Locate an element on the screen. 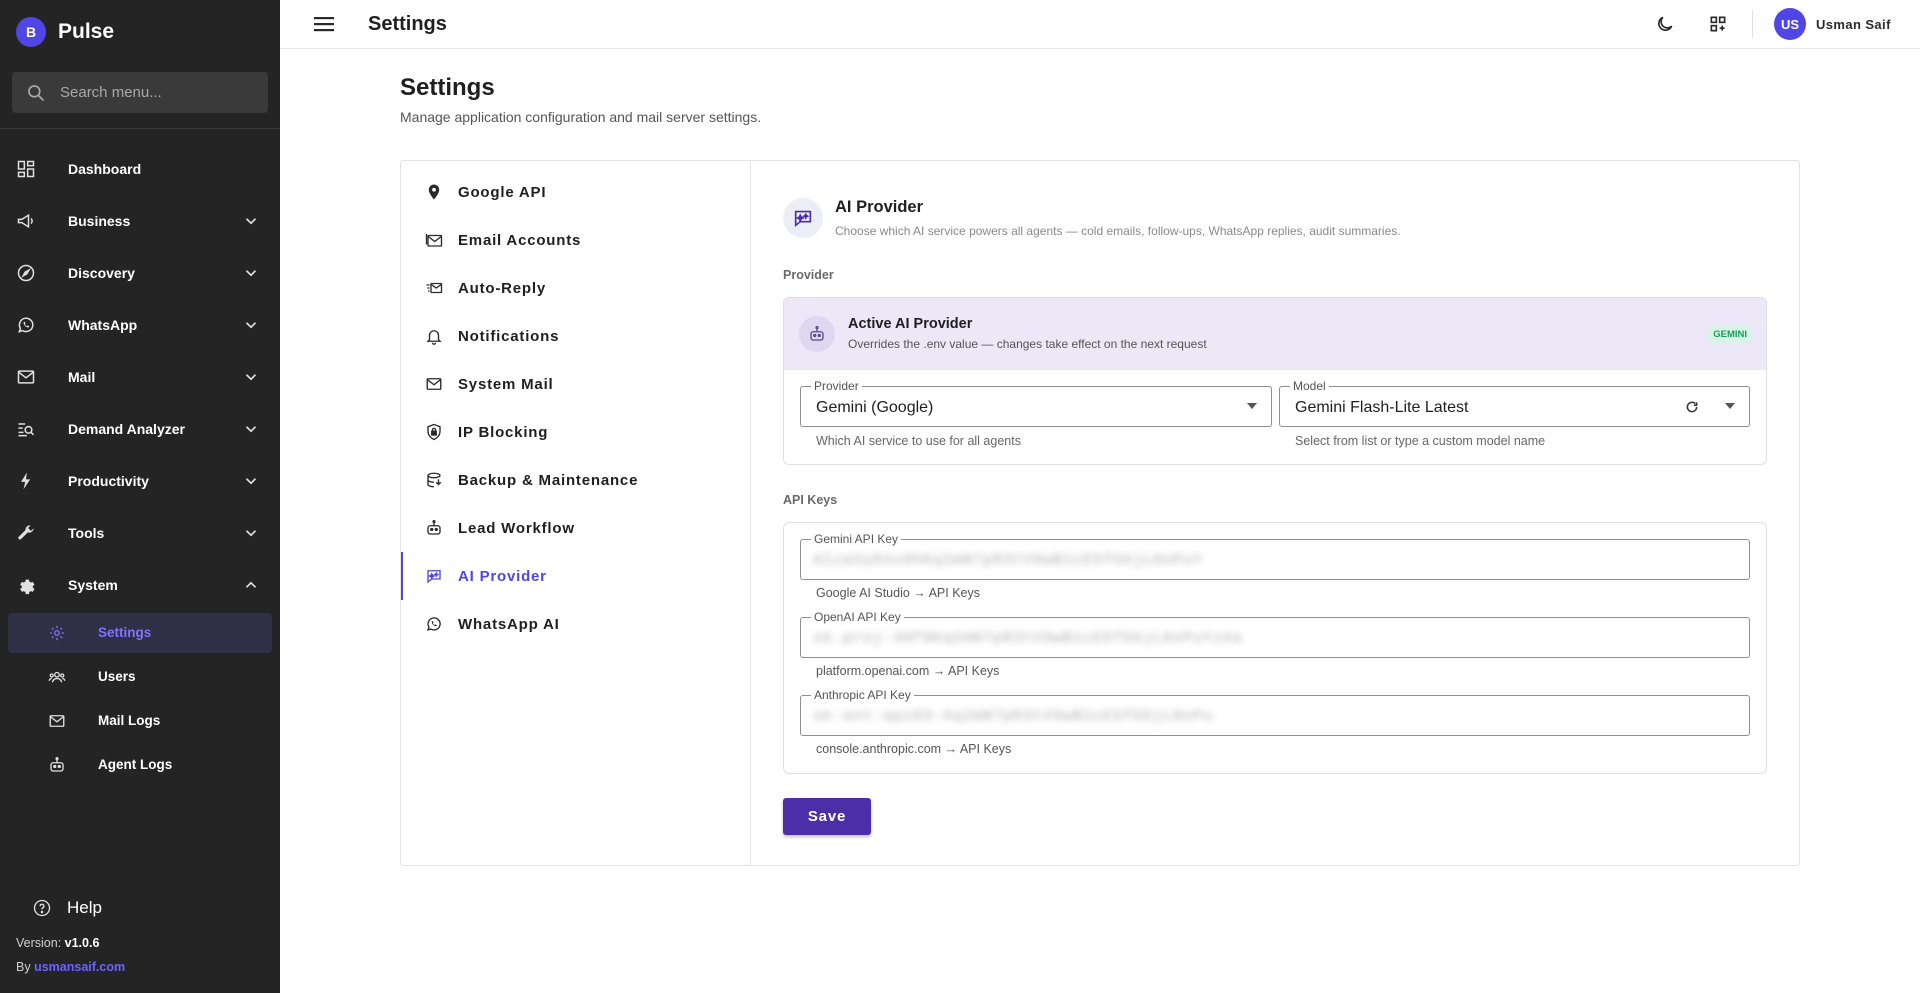 This screenshot has height=993, width=1920. help-link: Help is located at coordinates (67, 908).